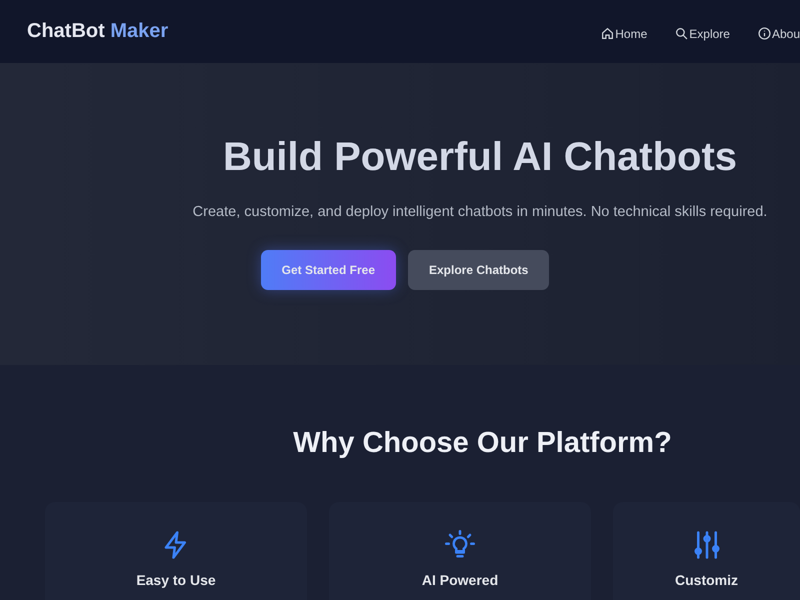 The image size is (800, 600). I want to click on hero-subtitle: Create, customize, and deploy intelligent chatbots in minutes. No technical skills required., so click(480, 212).